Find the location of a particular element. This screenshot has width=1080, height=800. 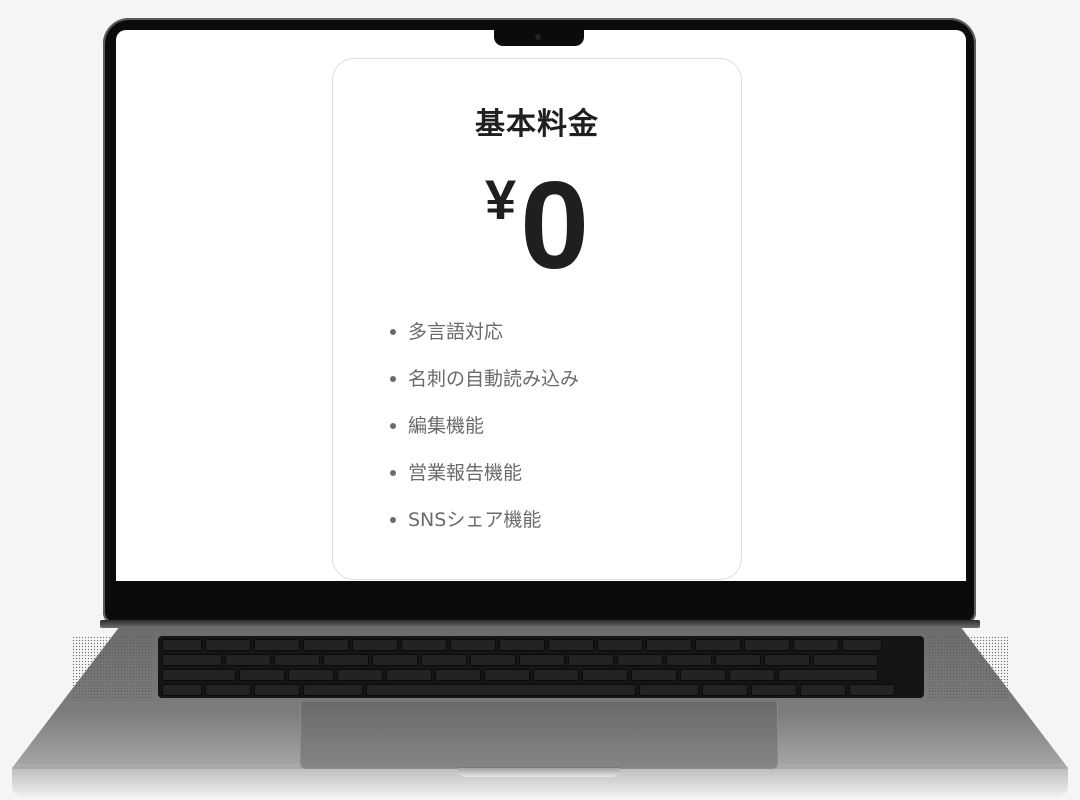

feature-item: 営業報告機能 is located at coordinates (483, 481).